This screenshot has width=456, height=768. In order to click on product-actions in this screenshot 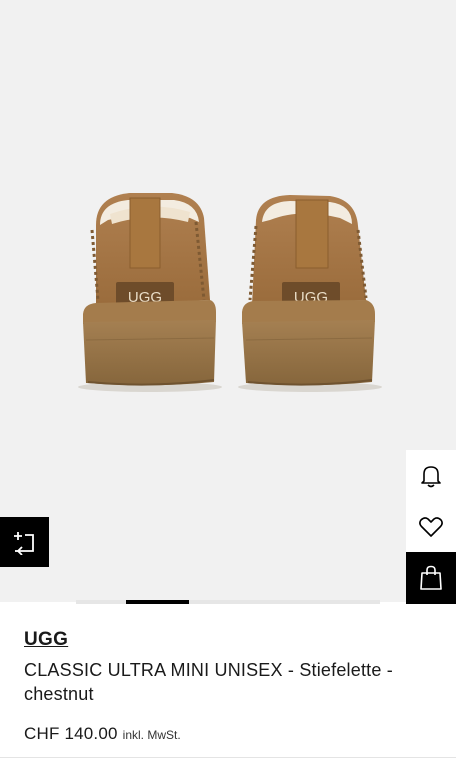, I will do `click(431, 527)`.